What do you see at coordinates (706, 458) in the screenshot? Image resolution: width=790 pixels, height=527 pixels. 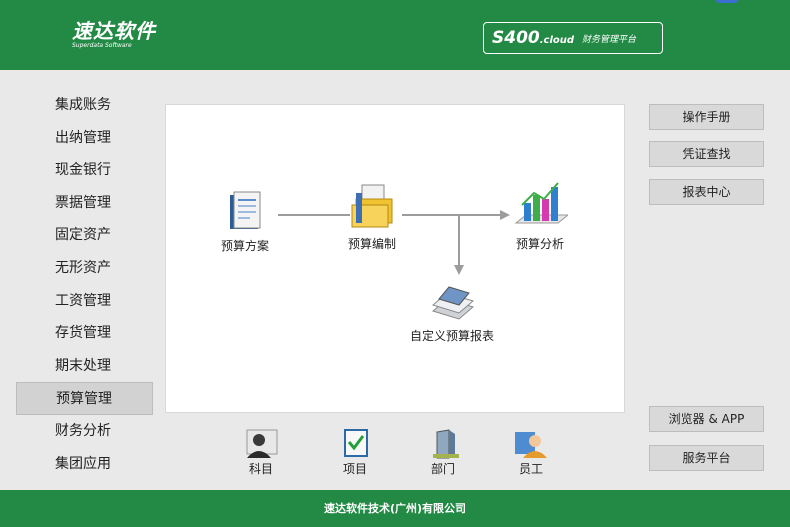 I see `service-platform-button: 服务平台` at bounding box center [706, 458].